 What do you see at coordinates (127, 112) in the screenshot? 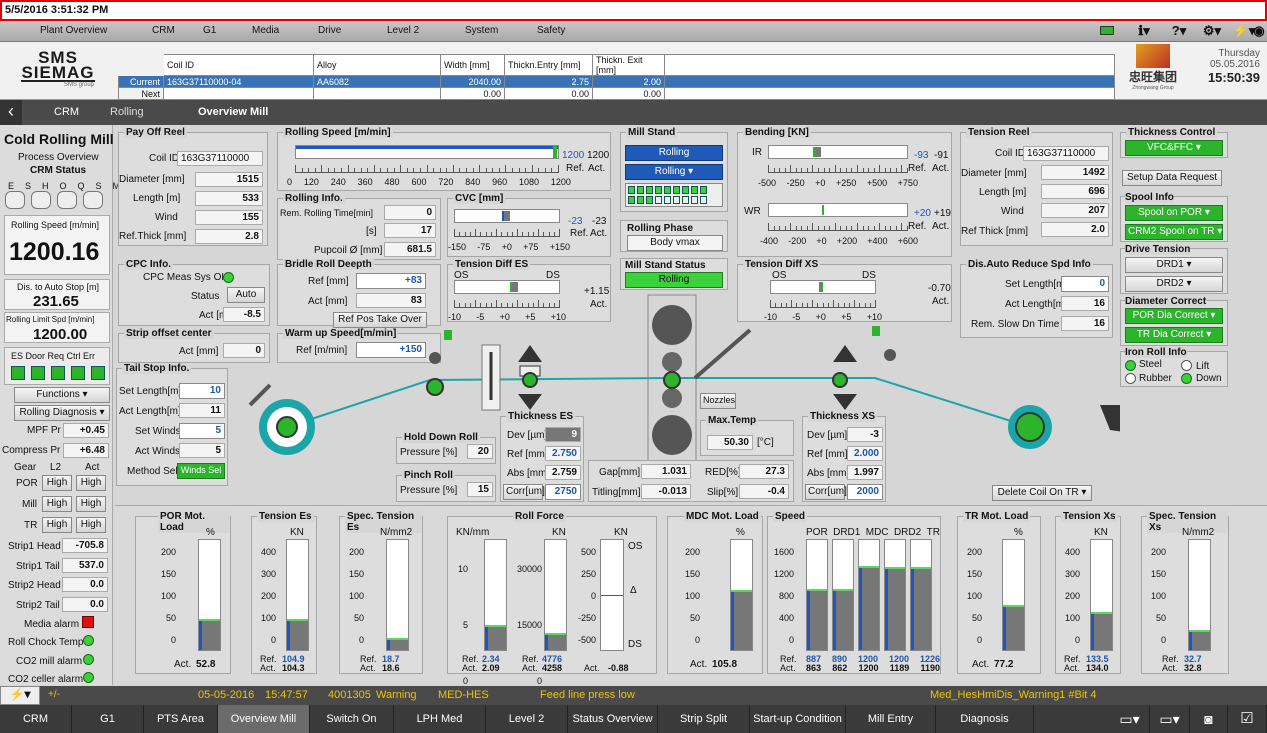
I see `crumb-rolling: Rolling` at bounding box center [127, 112].